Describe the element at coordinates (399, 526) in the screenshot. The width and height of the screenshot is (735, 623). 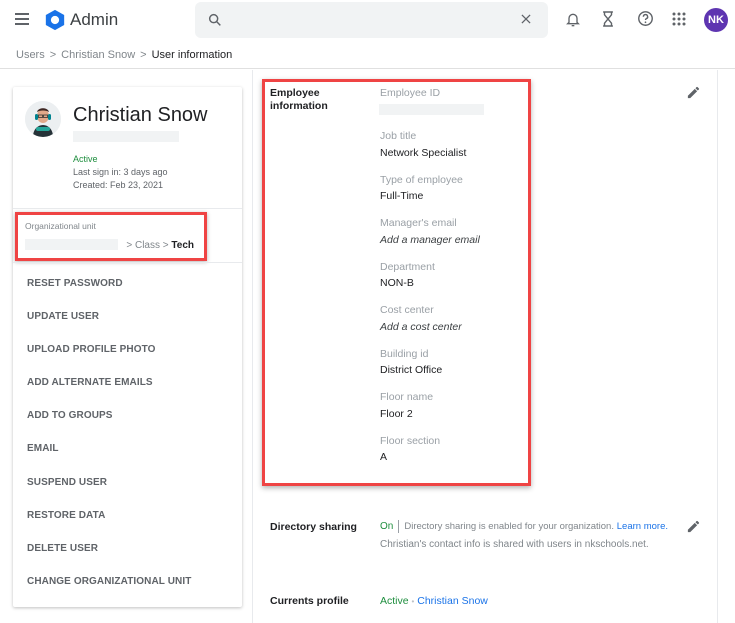
I see `status-divider` at that location.